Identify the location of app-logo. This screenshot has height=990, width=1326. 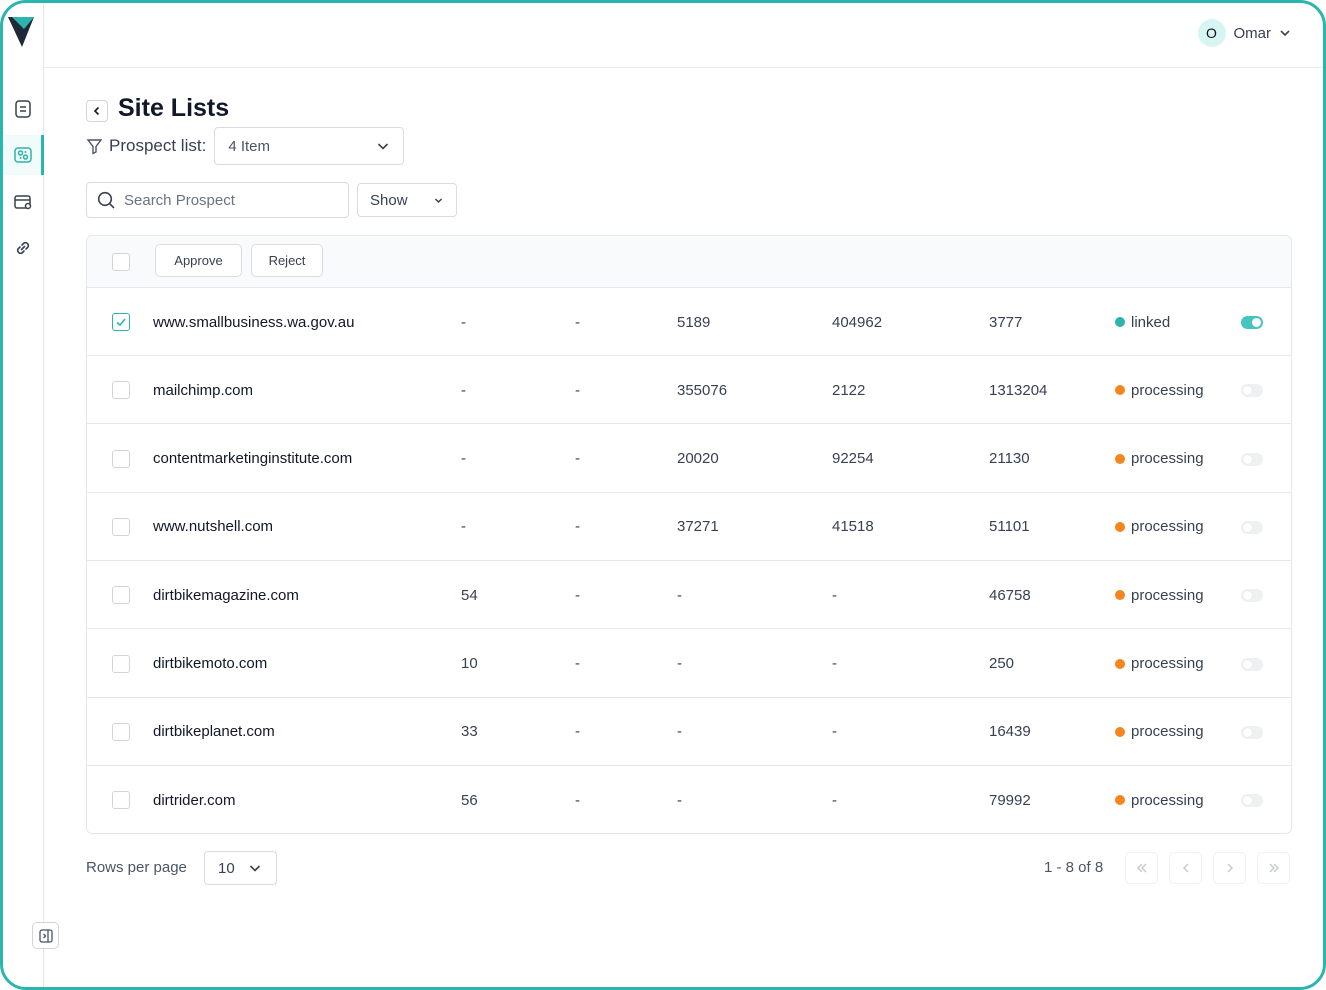
(21, 31).